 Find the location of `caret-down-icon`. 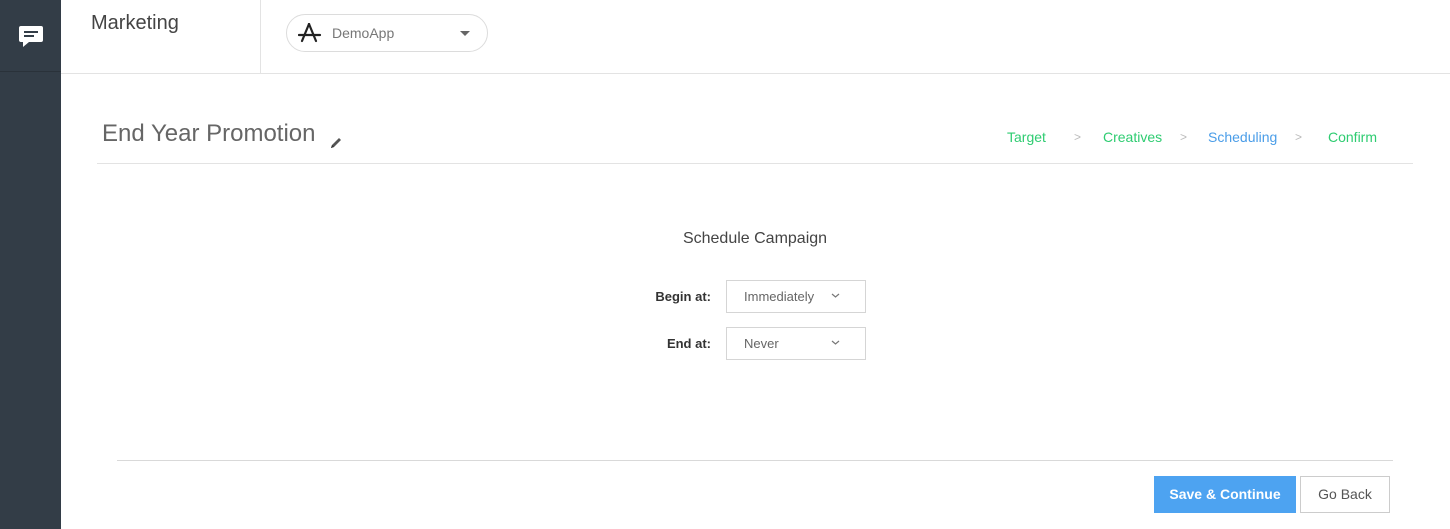

caret-down-icon is located at coordinates (465, 33).